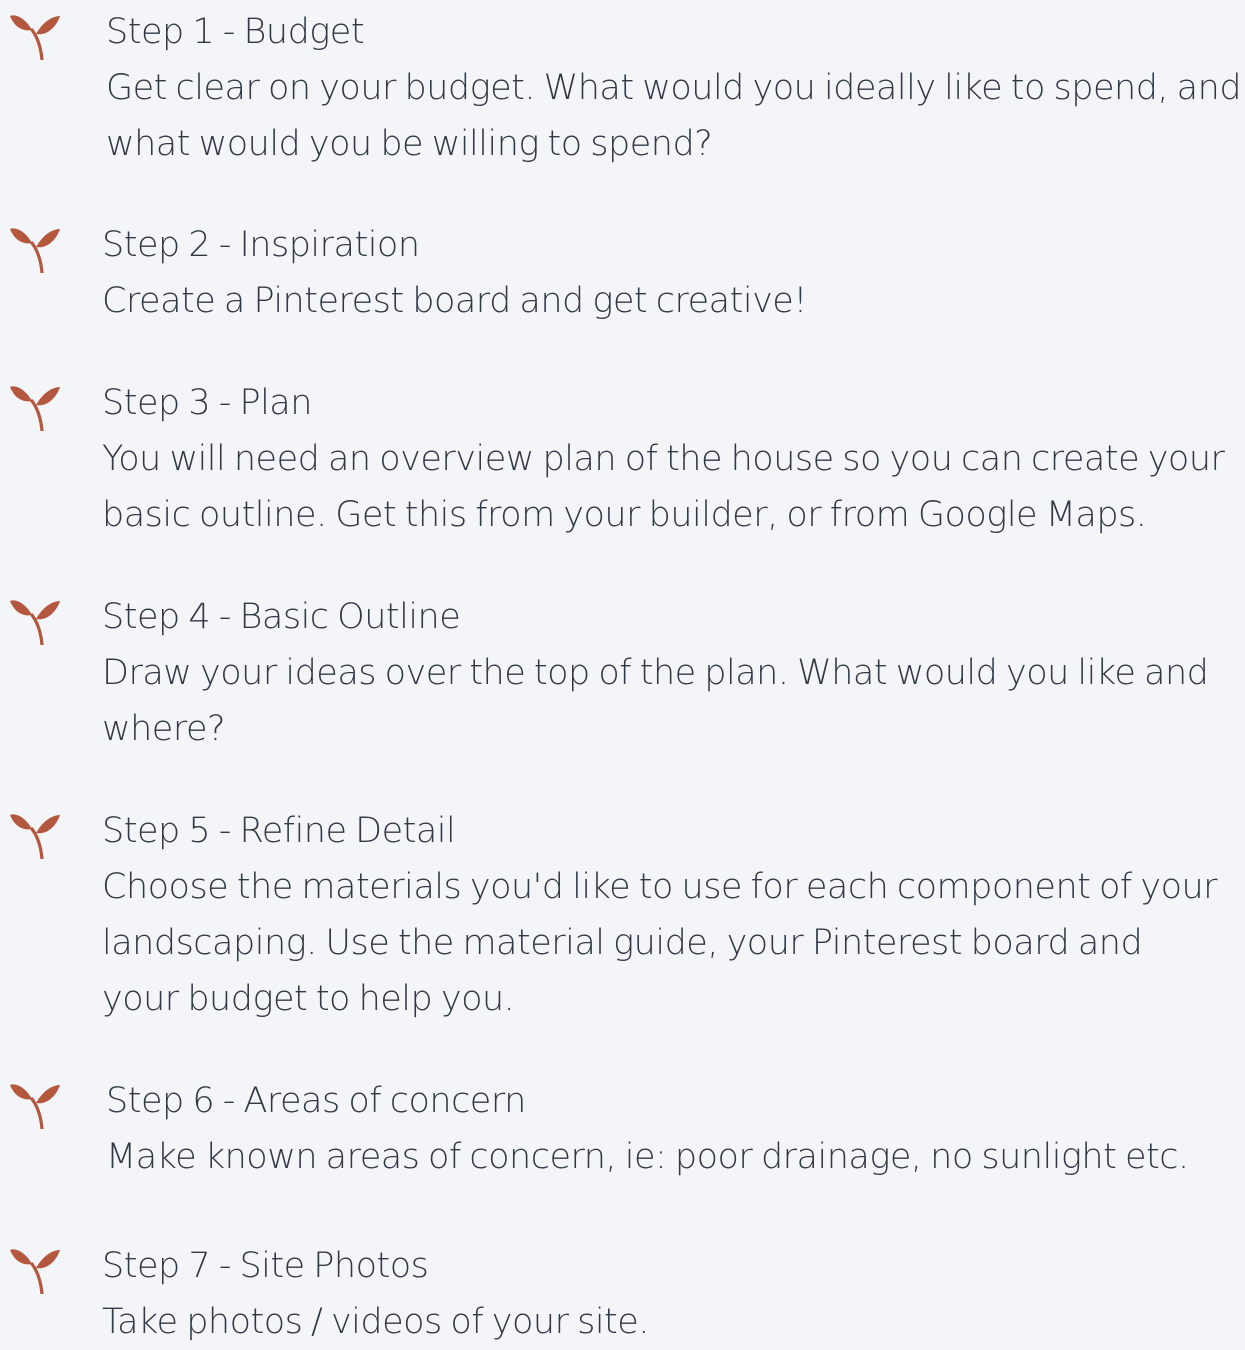 This screenshot has width=1245, height=1350. I want to click on step-title: Step 1 - Budget, so click(235, 32).